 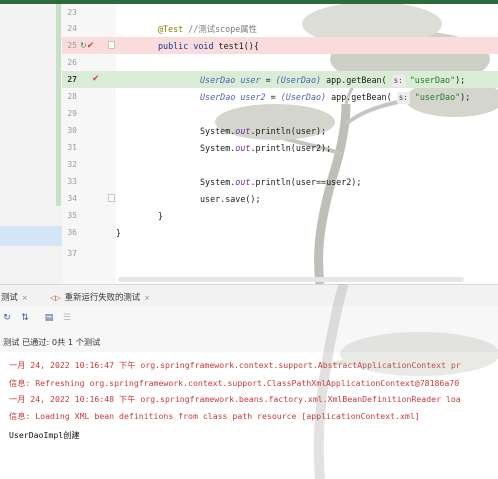 What do you see at coordinates (55, 298) in the screenshot?
I see `rerun-arrow-icon: ◁▷` at bounding box center [55, 298].